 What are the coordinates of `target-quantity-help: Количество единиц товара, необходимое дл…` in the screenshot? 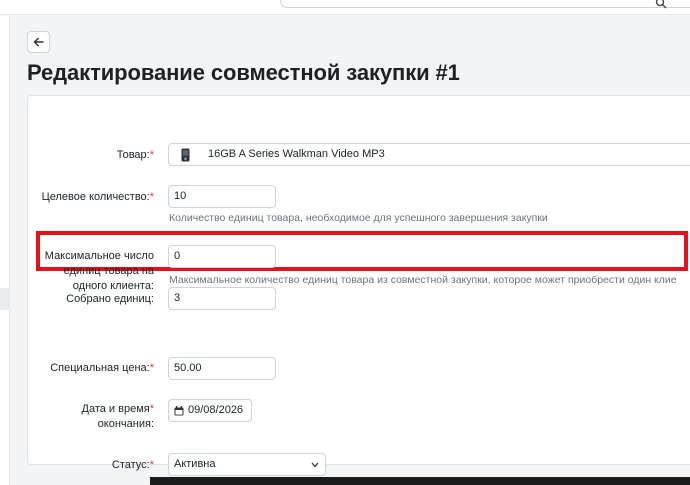 It's located at (358, 218).